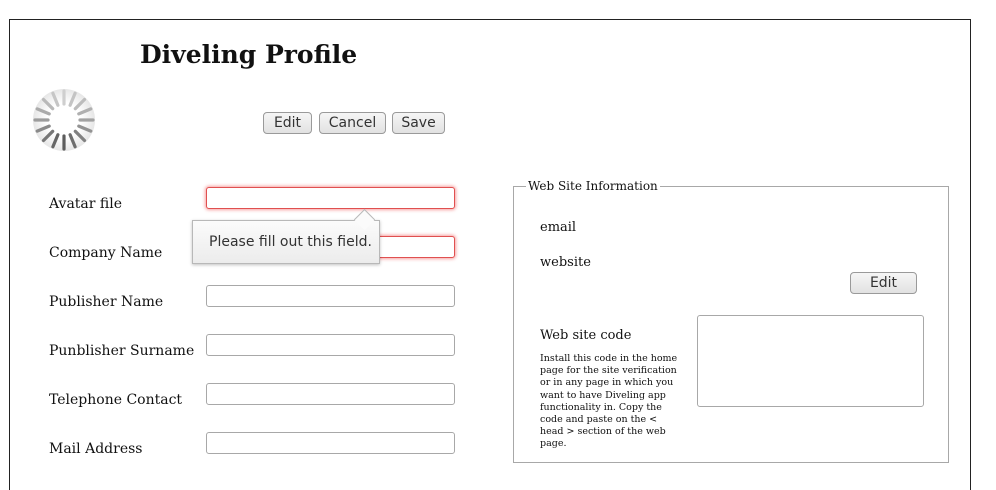 This screenshot has height=490, width=996. What do you see at coordinates (249, 54) in the screenshot?
I see `page-title: Diveling Profile` at bounding box center [249, 54].